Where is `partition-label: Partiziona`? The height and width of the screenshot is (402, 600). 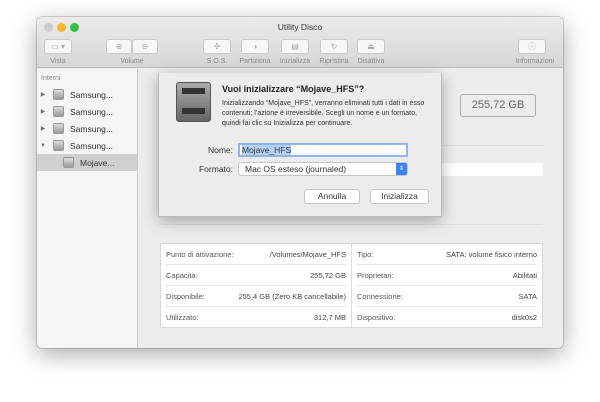
partition-label: Partiziona is located at coordinates (255, 61).